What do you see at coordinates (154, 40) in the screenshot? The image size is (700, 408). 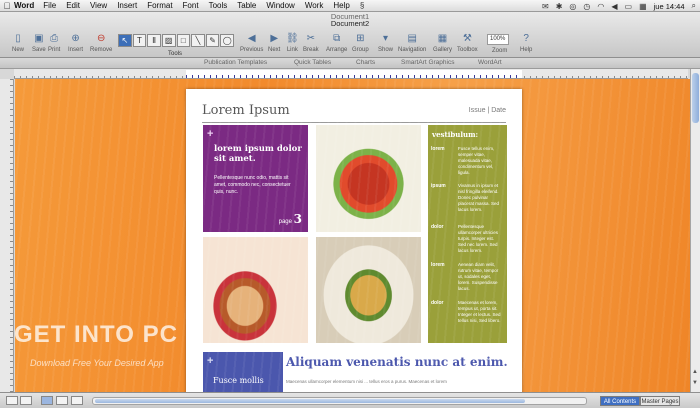 I see `vertical-text-icon: Ⅱ` at bounding box center [154, 40].